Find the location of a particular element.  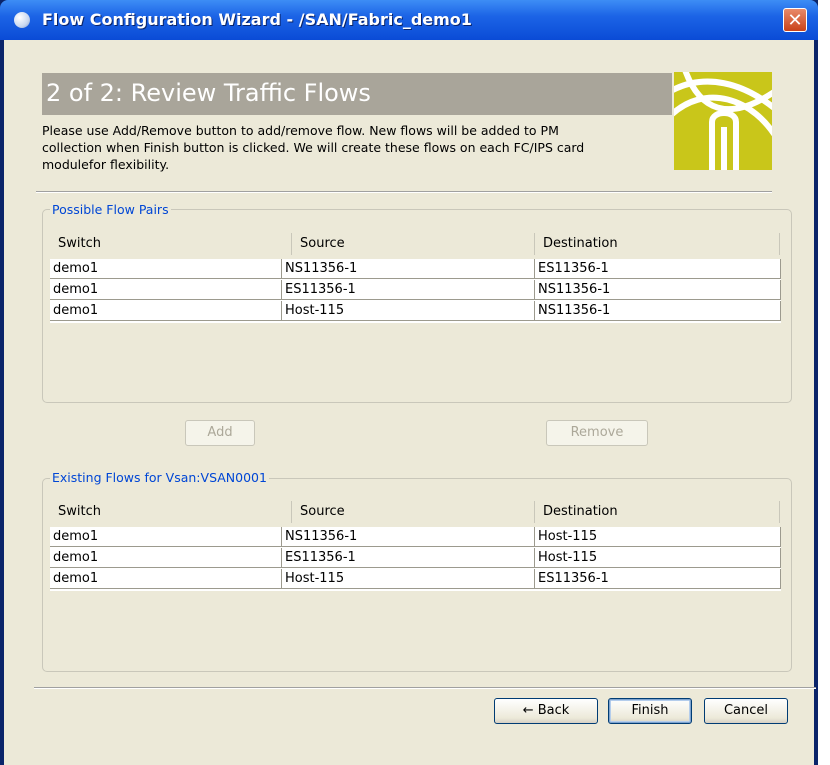

table-row: demo1 NS11356-1 Host-115 is located at coordinates (415, 537).